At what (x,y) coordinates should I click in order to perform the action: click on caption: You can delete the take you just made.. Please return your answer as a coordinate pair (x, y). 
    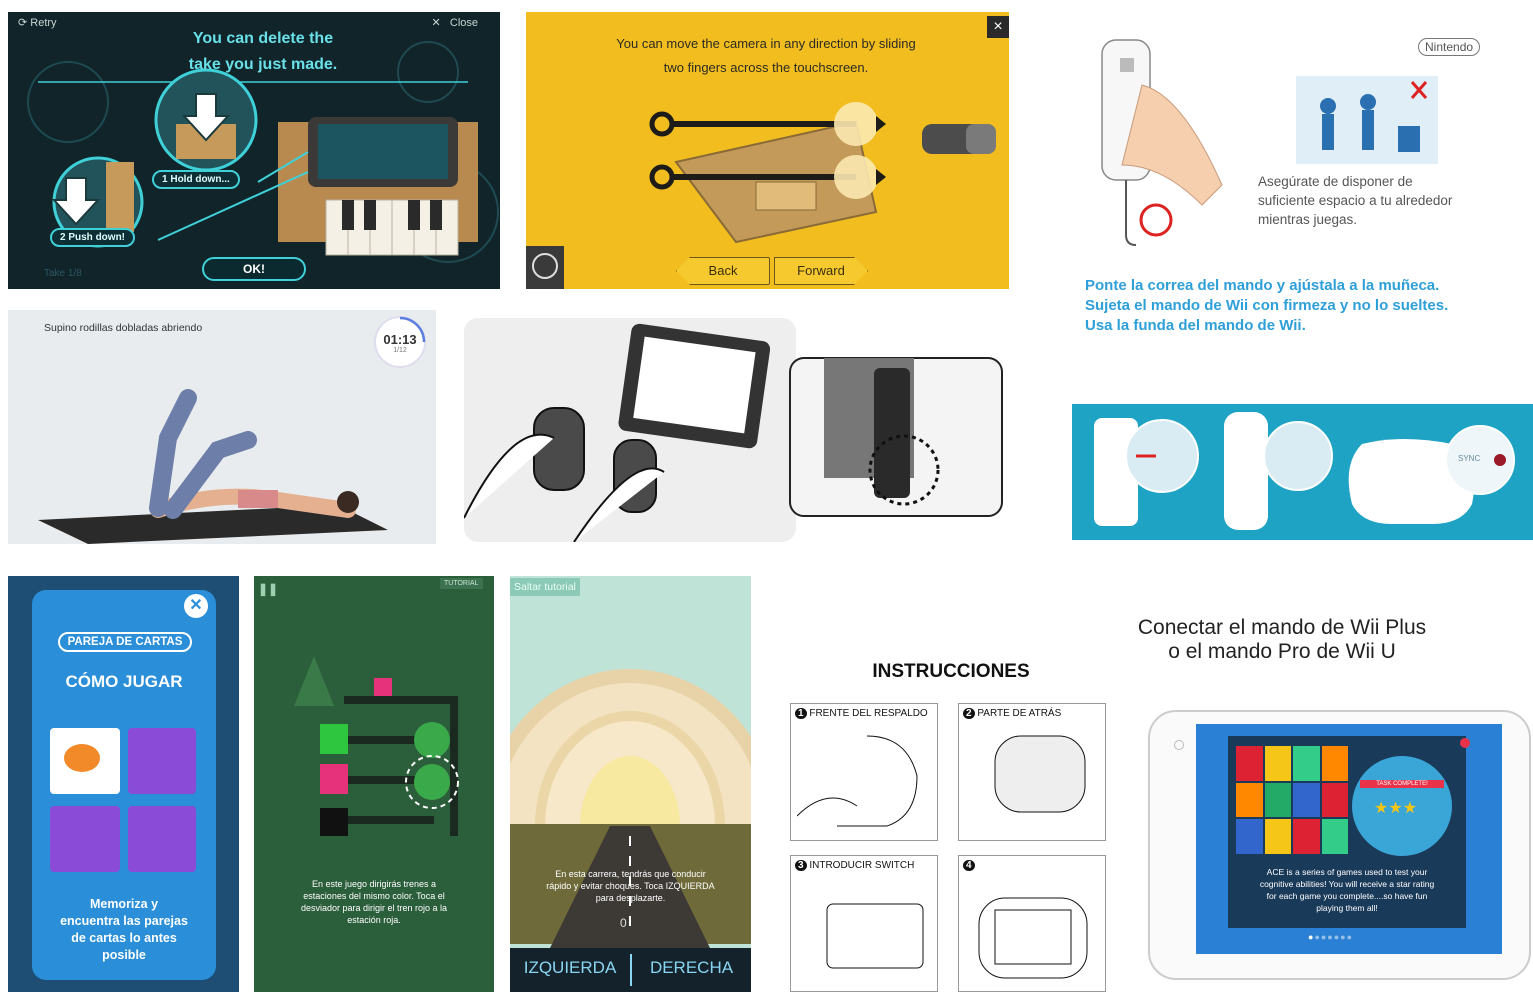
    Looking at the image, I should click on (263, 52).